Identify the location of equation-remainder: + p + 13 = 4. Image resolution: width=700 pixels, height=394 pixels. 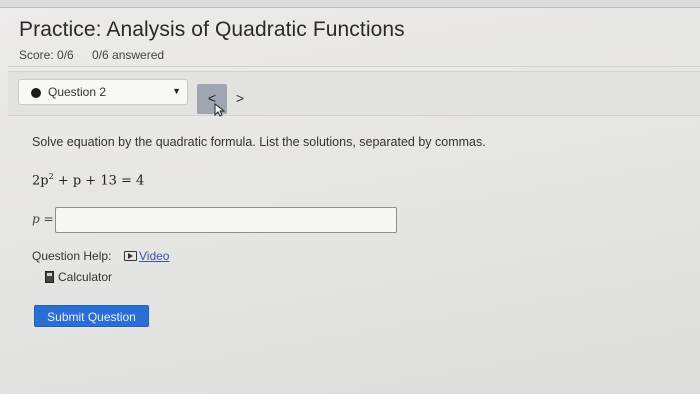
(99, 181).